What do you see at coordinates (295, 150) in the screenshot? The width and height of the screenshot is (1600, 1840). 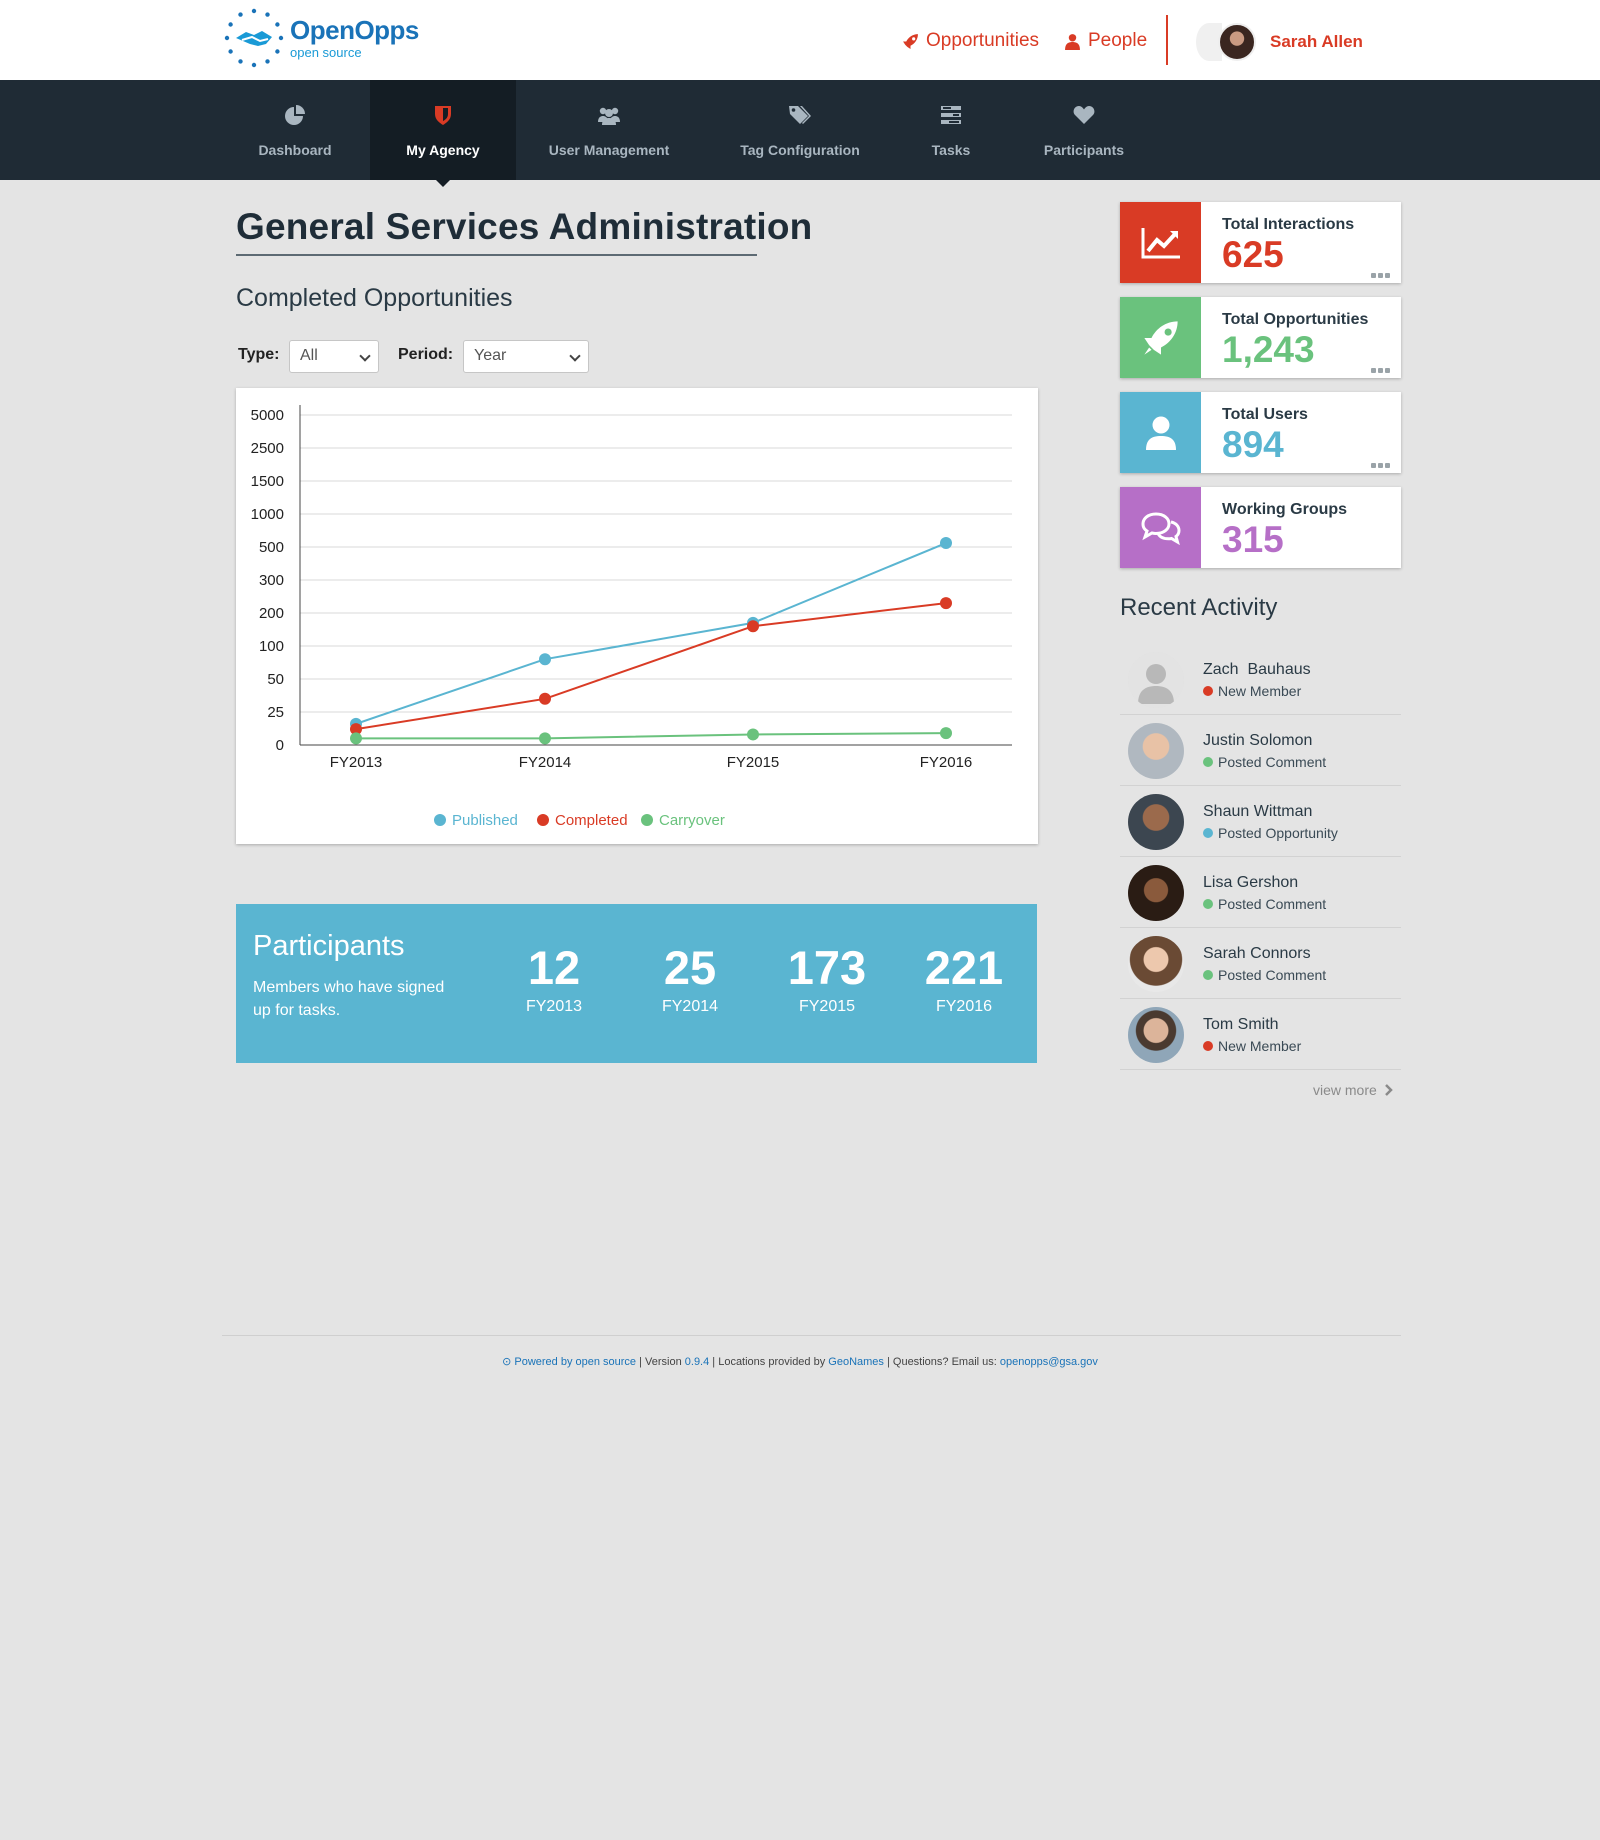 I see `nav-dashboard-label: Dashboard` at bounding box center [295, 150].